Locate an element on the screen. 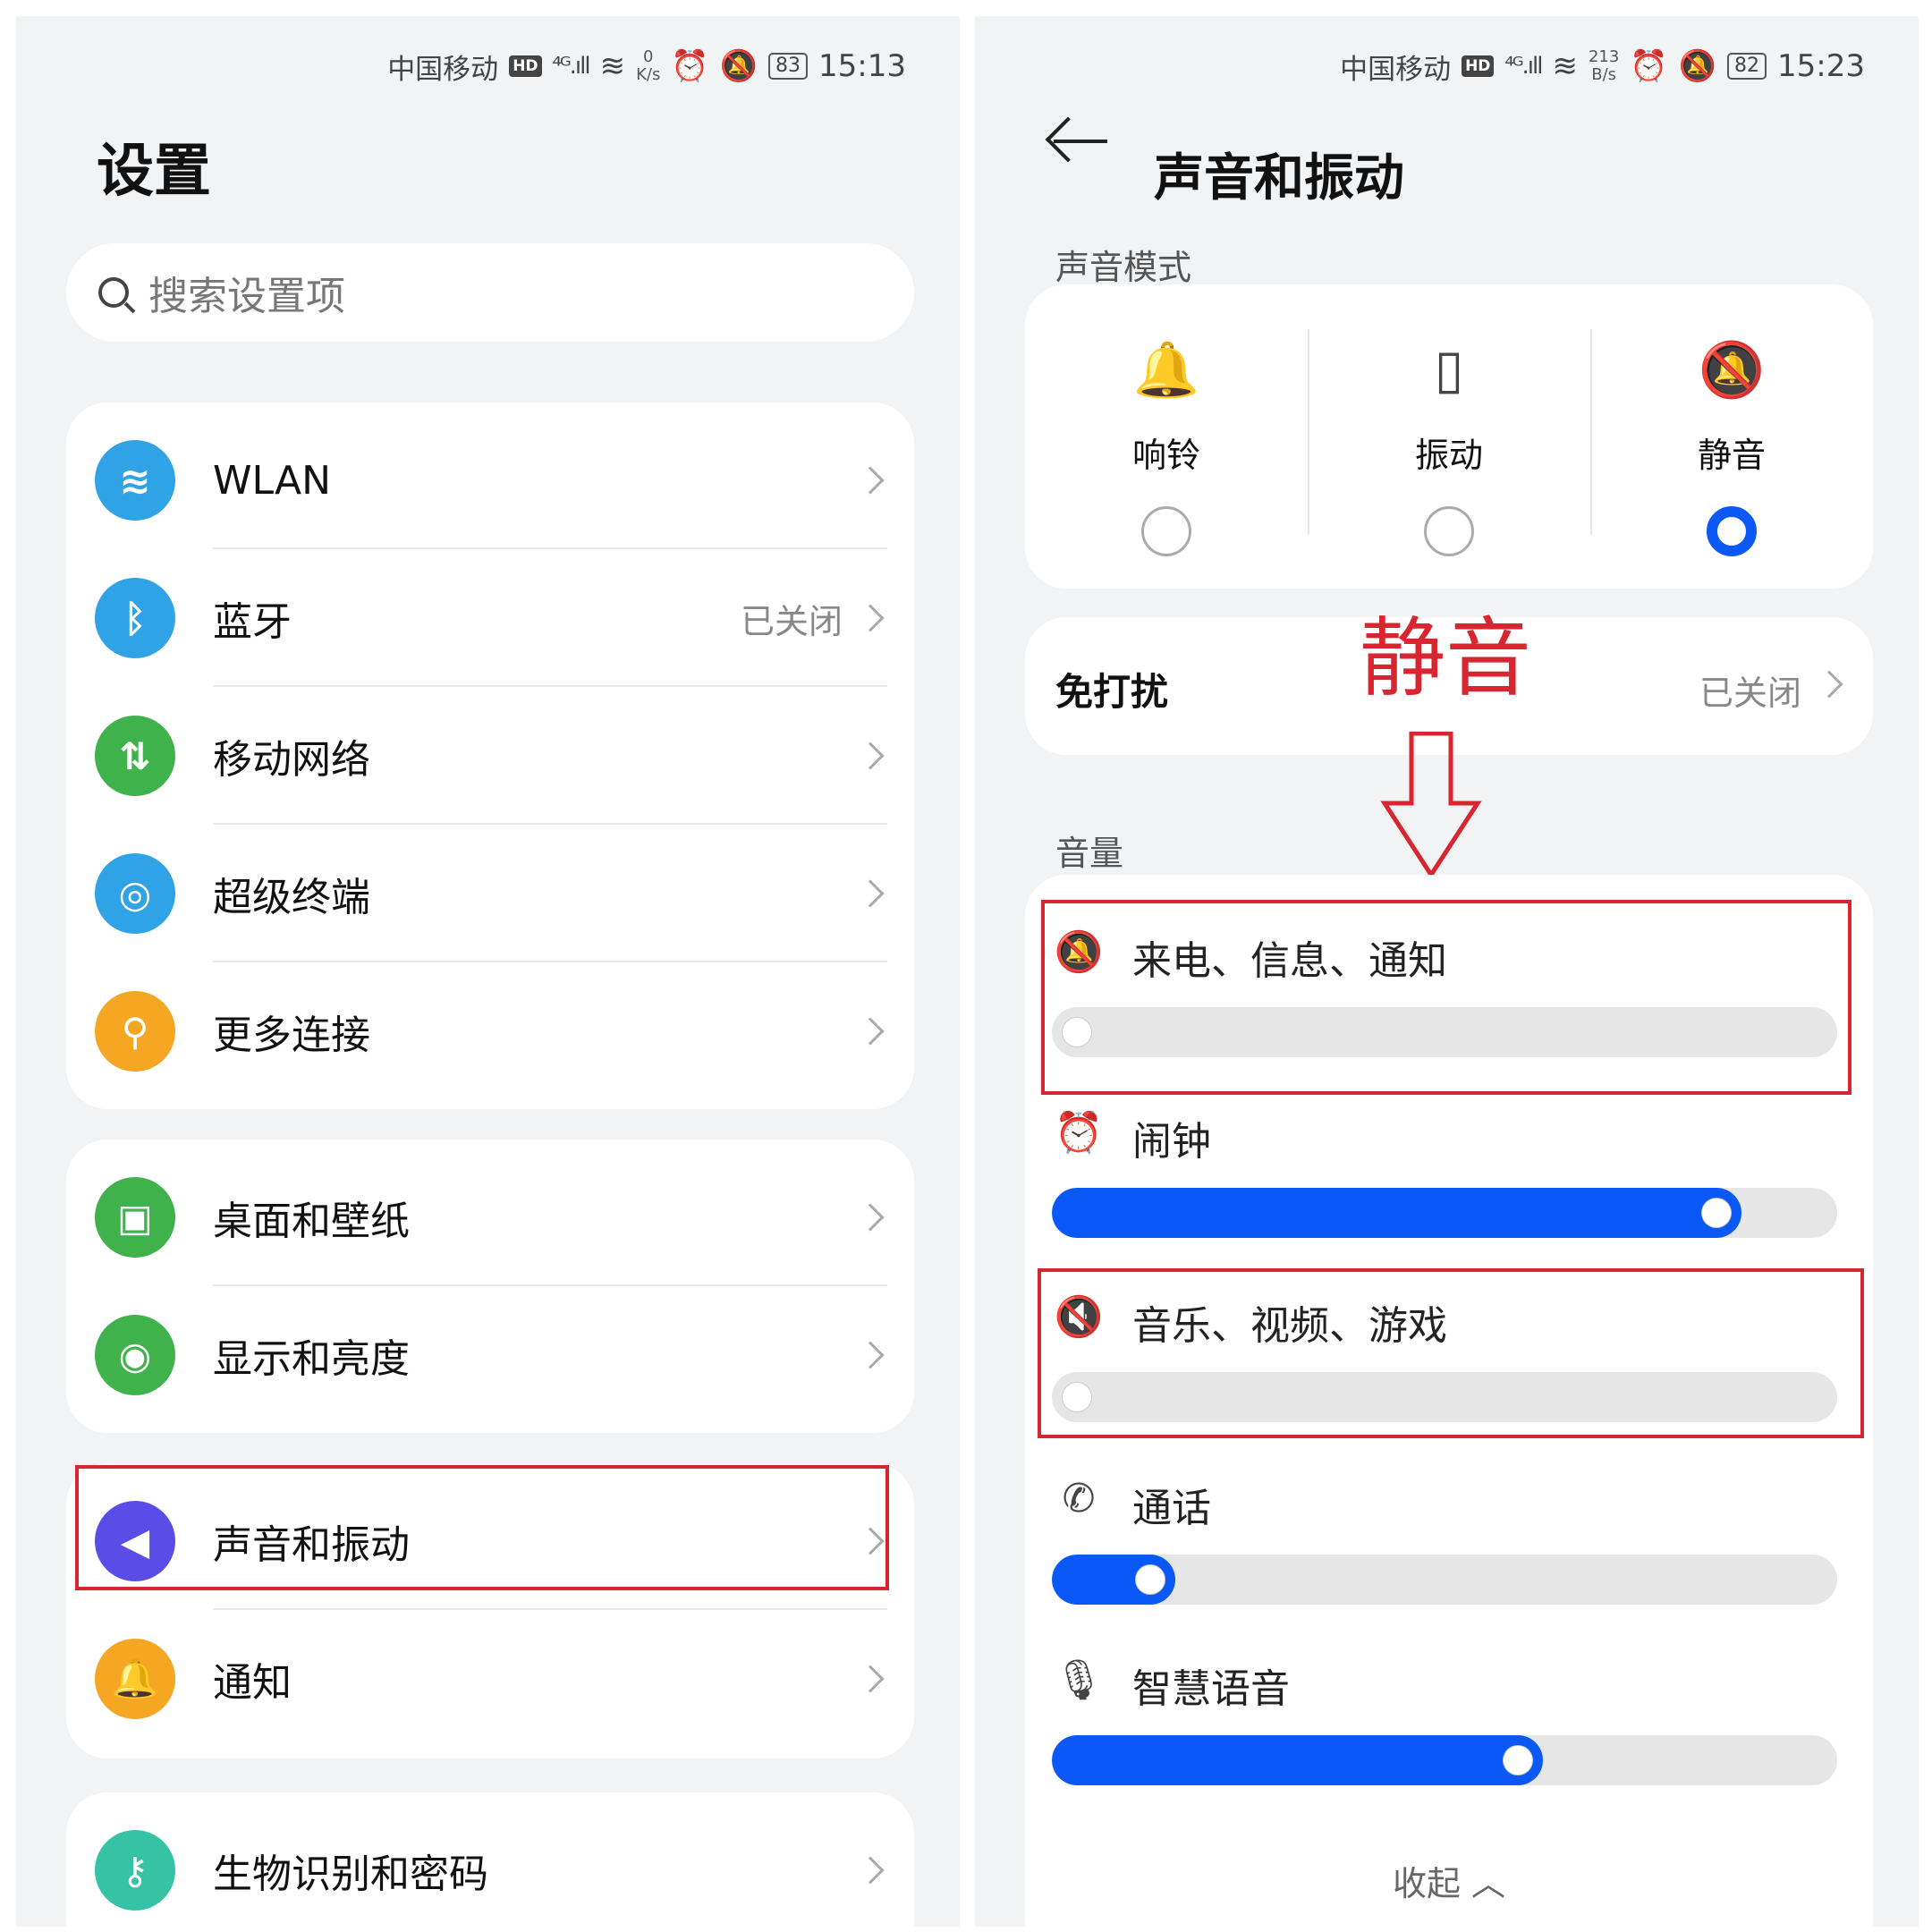 The height and width of the screenshot is (1932, 1932). page-title: 设置 is located at coordinates (154, 172).